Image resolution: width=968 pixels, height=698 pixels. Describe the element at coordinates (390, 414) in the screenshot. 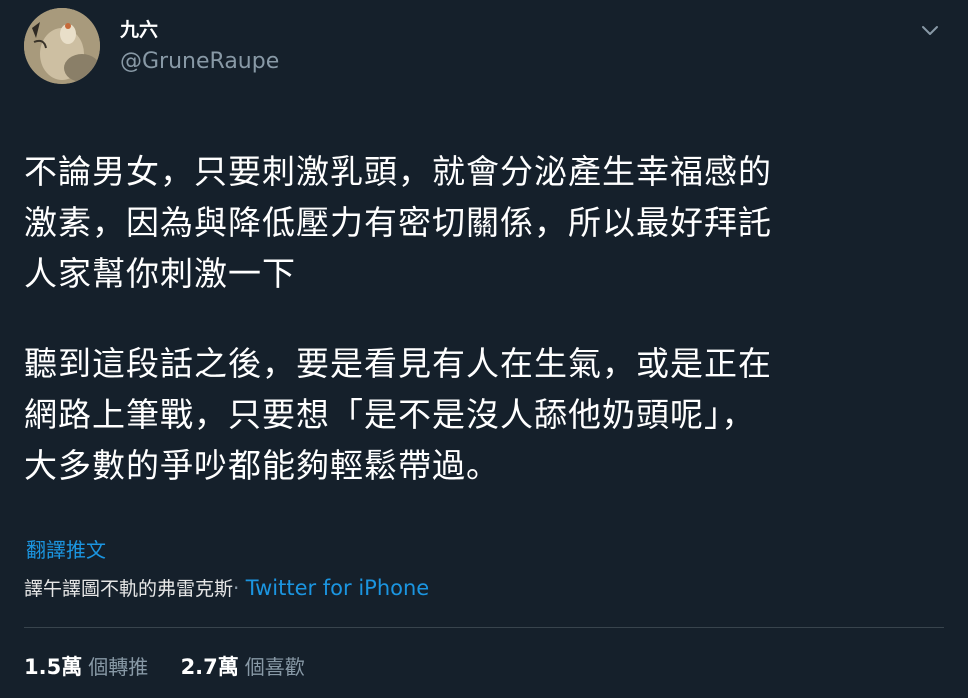

I see `tweet-text-line: 網路上筆戰，只要想「是不是沒人舔他奶頭呢」，` at that location.